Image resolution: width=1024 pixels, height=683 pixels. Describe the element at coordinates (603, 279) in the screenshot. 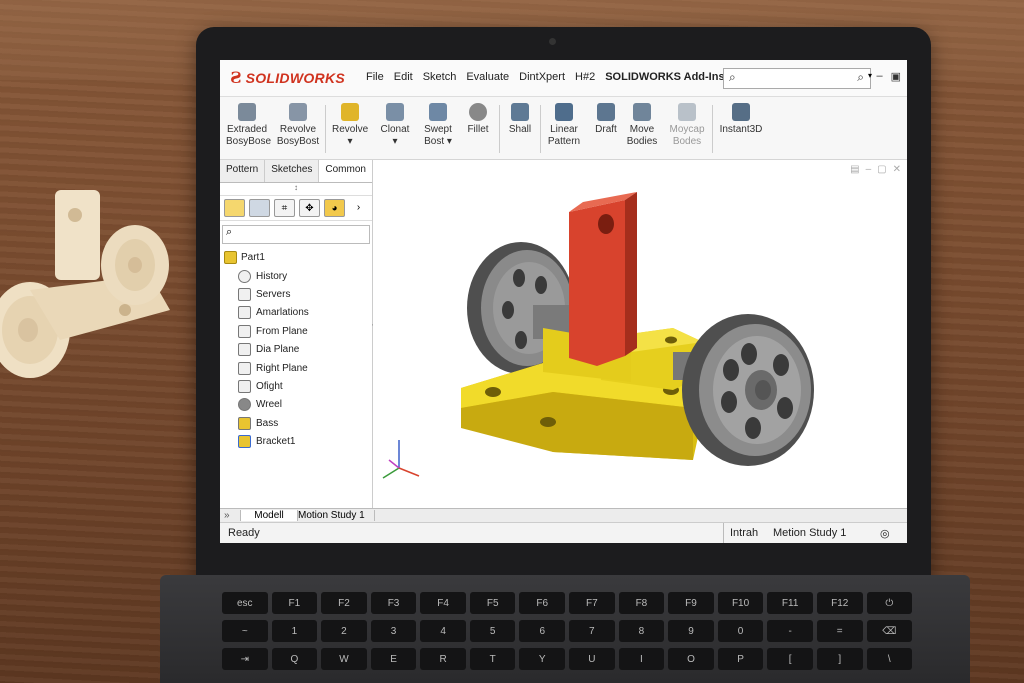

I see `bracket` at that location.